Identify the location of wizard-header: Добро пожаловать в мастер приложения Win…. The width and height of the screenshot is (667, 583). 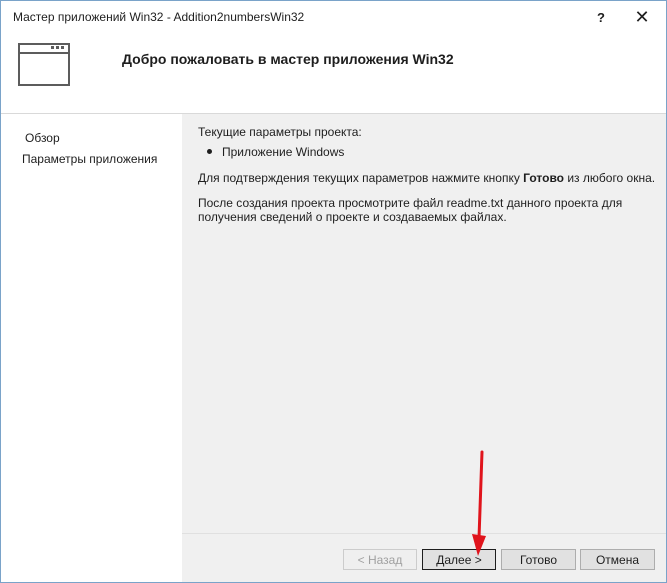
(333, 73).